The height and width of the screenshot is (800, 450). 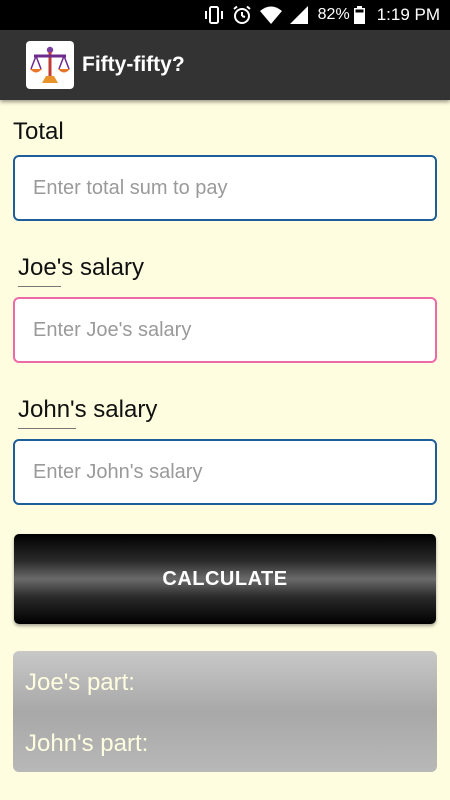 I want to click on john-salary-input-placeholder: Enter John's salary, so click(x=118, y=471).